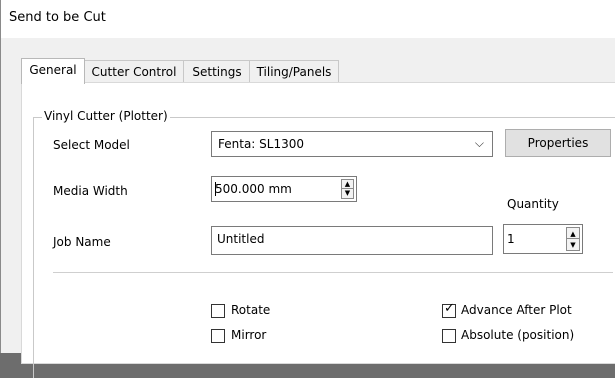  What do you see at coordinates (533, 204) in the screenshot?
I see `quantity-label: Quantity` at bounding box center [533, 204].